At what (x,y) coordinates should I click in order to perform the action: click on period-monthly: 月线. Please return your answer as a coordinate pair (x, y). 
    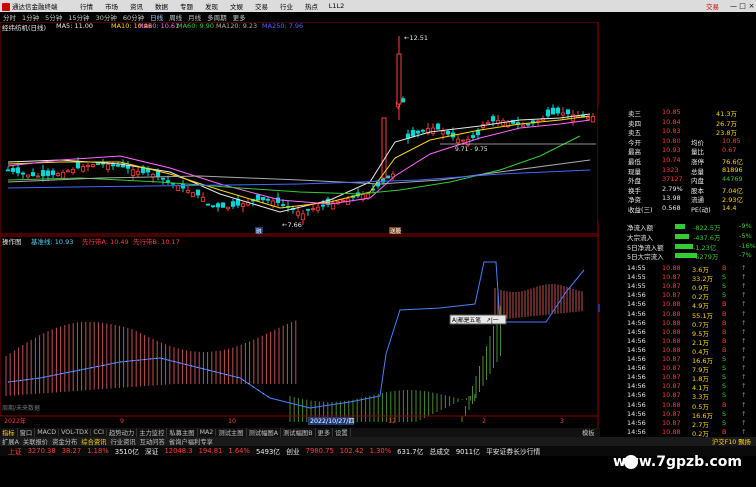
    Looking at the image, I should click on (194, 17).